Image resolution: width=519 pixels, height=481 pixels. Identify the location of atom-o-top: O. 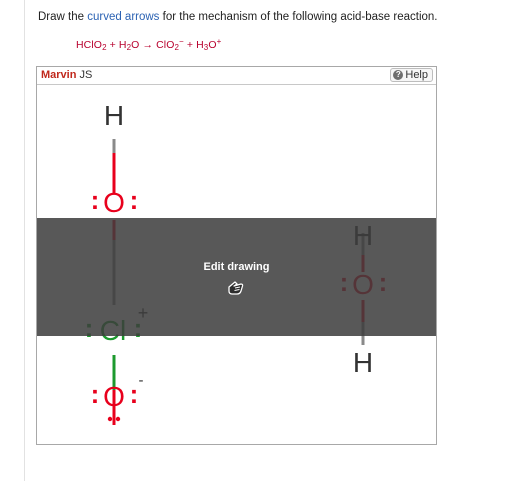
(114, 202).